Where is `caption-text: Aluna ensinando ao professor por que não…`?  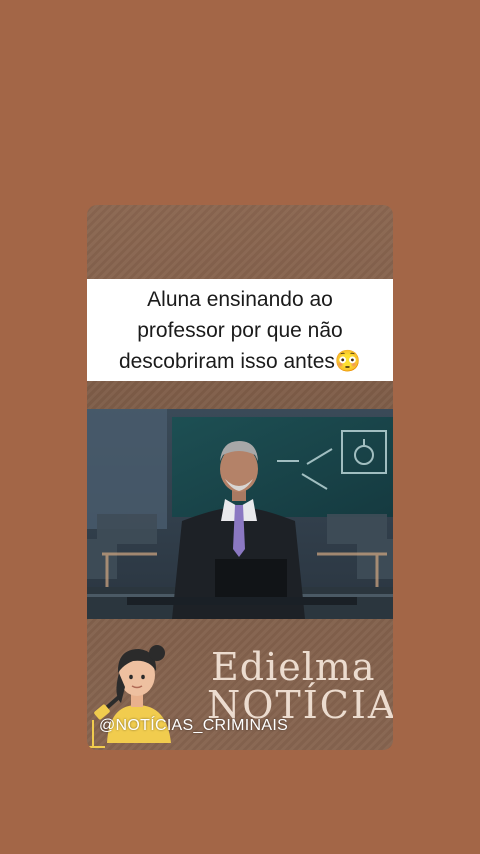
caption-text: Aluna ensinando ao professor por que não… is located at coordinates (240, 330).